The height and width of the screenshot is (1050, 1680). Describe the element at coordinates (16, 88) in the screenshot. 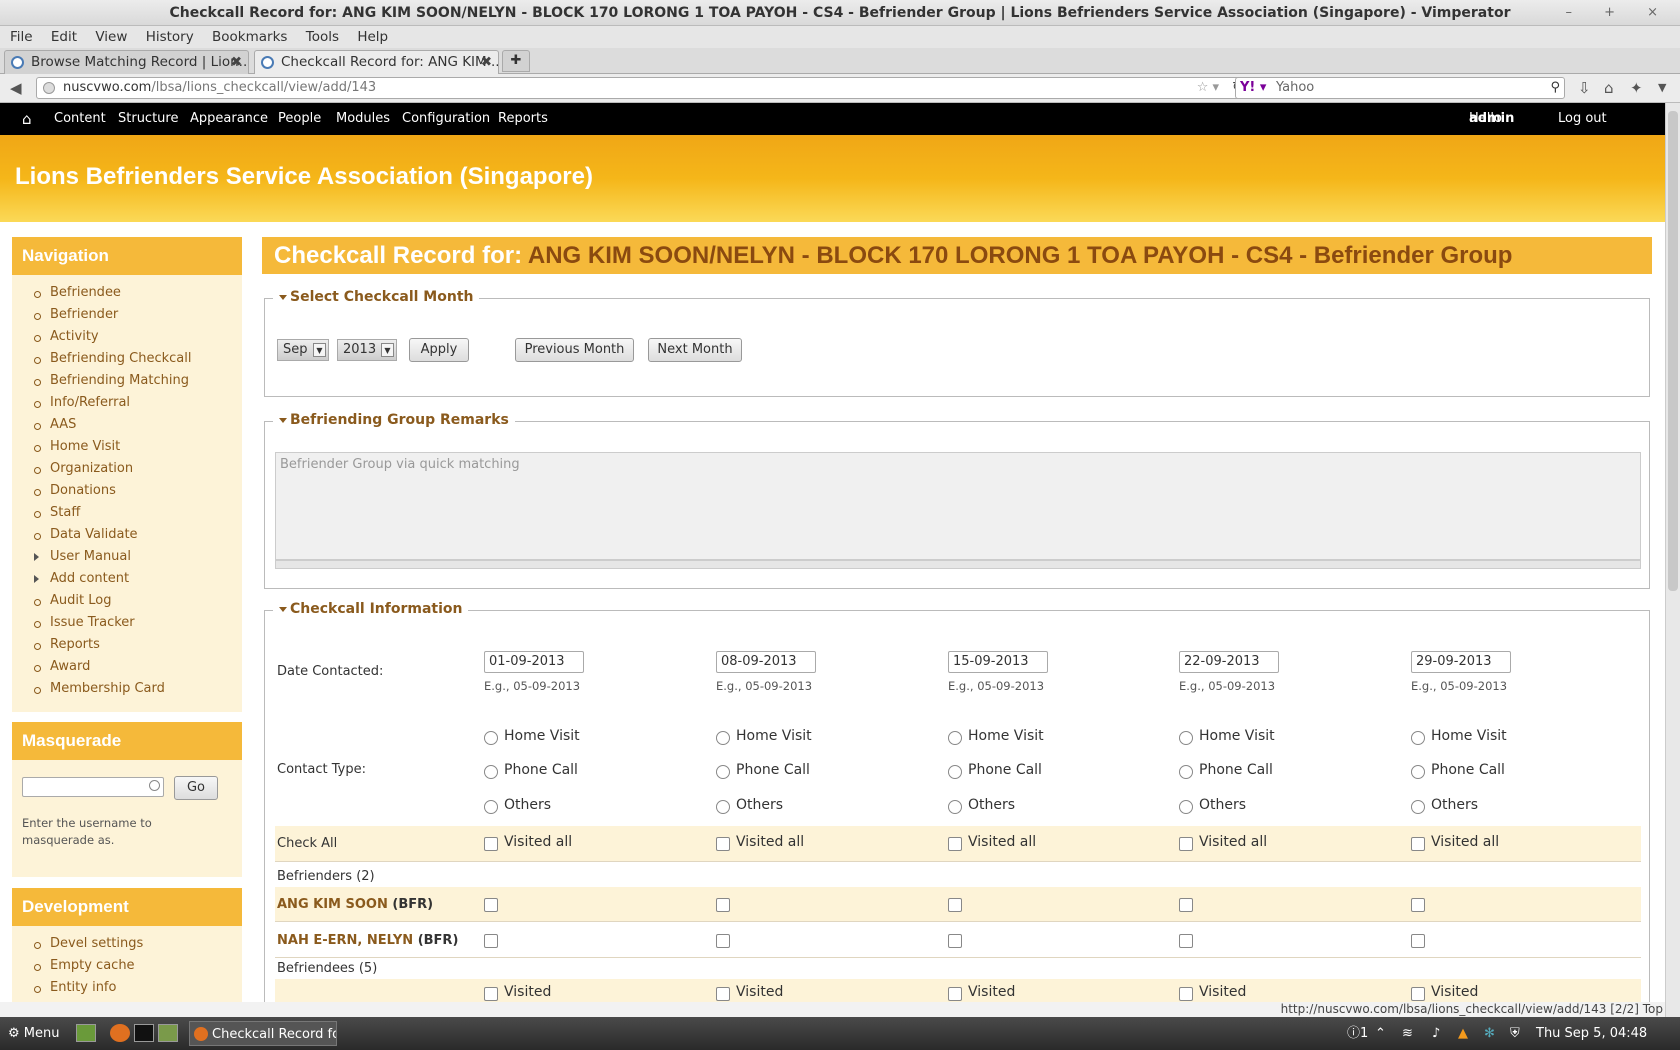

I see `back-icon: ◀` at that location.